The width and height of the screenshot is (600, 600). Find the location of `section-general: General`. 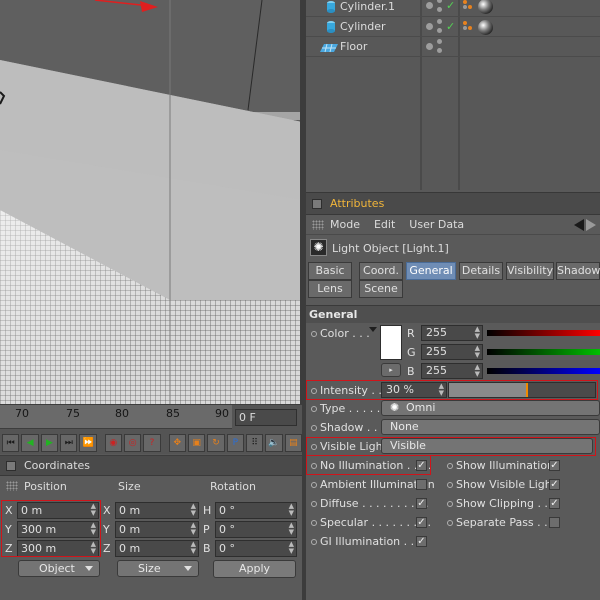

section-general: General is located at coordinates (453, 314).